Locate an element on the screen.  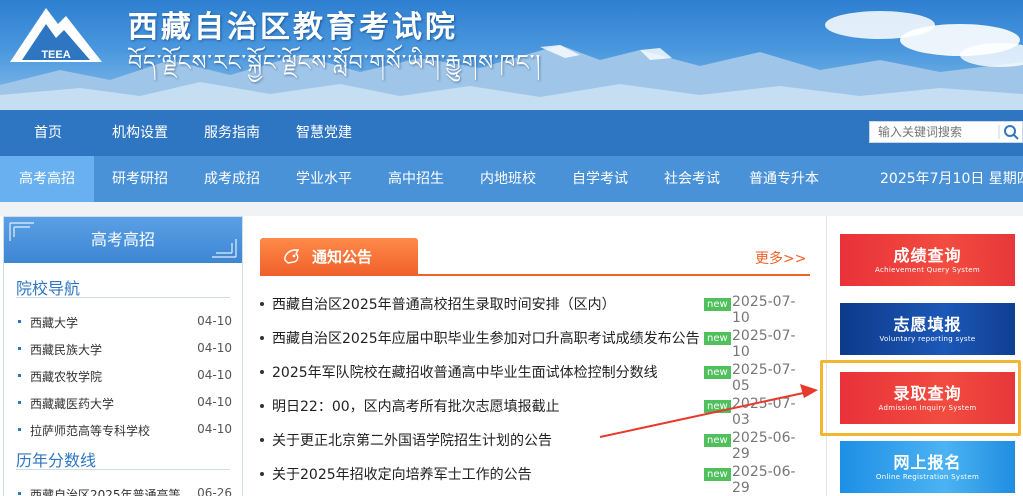
more-link: 更多>> is located at coordinates (780, 258).